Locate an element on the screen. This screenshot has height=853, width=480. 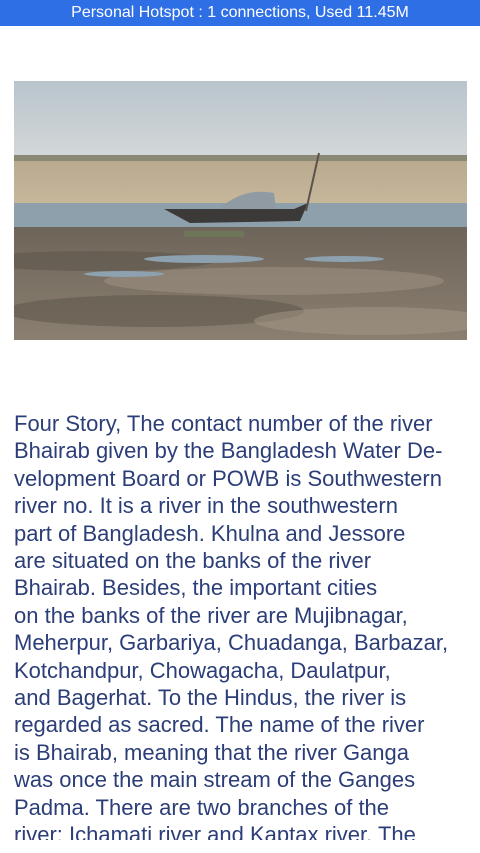
article-line: Kotchandpur, Chowagacha, Daulatpur, is located at coordinates (202, 670).